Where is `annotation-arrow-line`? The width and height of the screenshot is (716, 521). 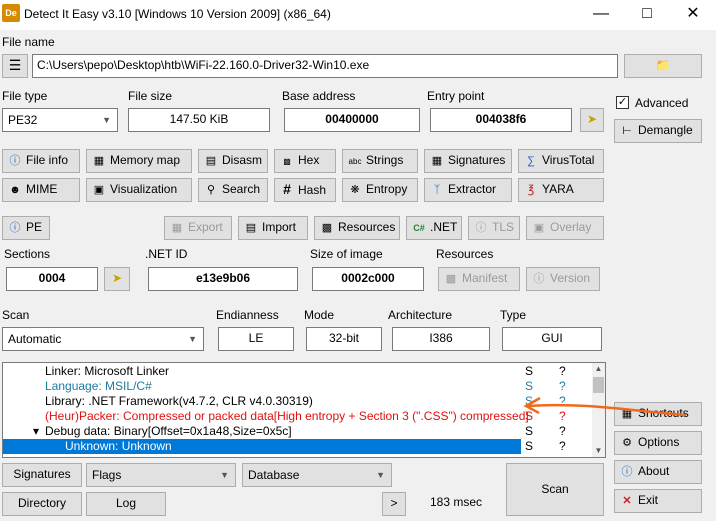
annotation-arrow-line is located at coordinates (607, 410).